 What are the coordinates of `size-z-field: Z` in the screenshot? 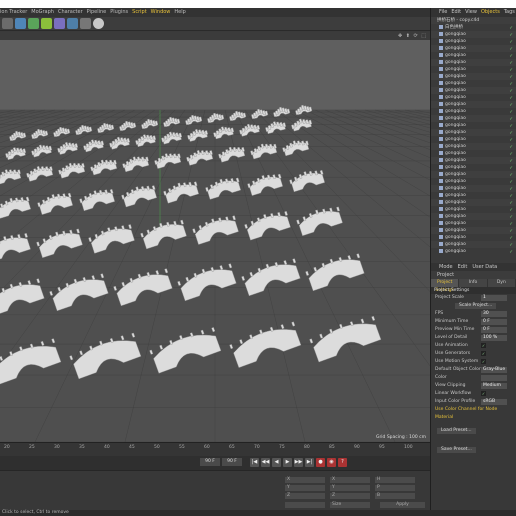 It's located at (350, 496).